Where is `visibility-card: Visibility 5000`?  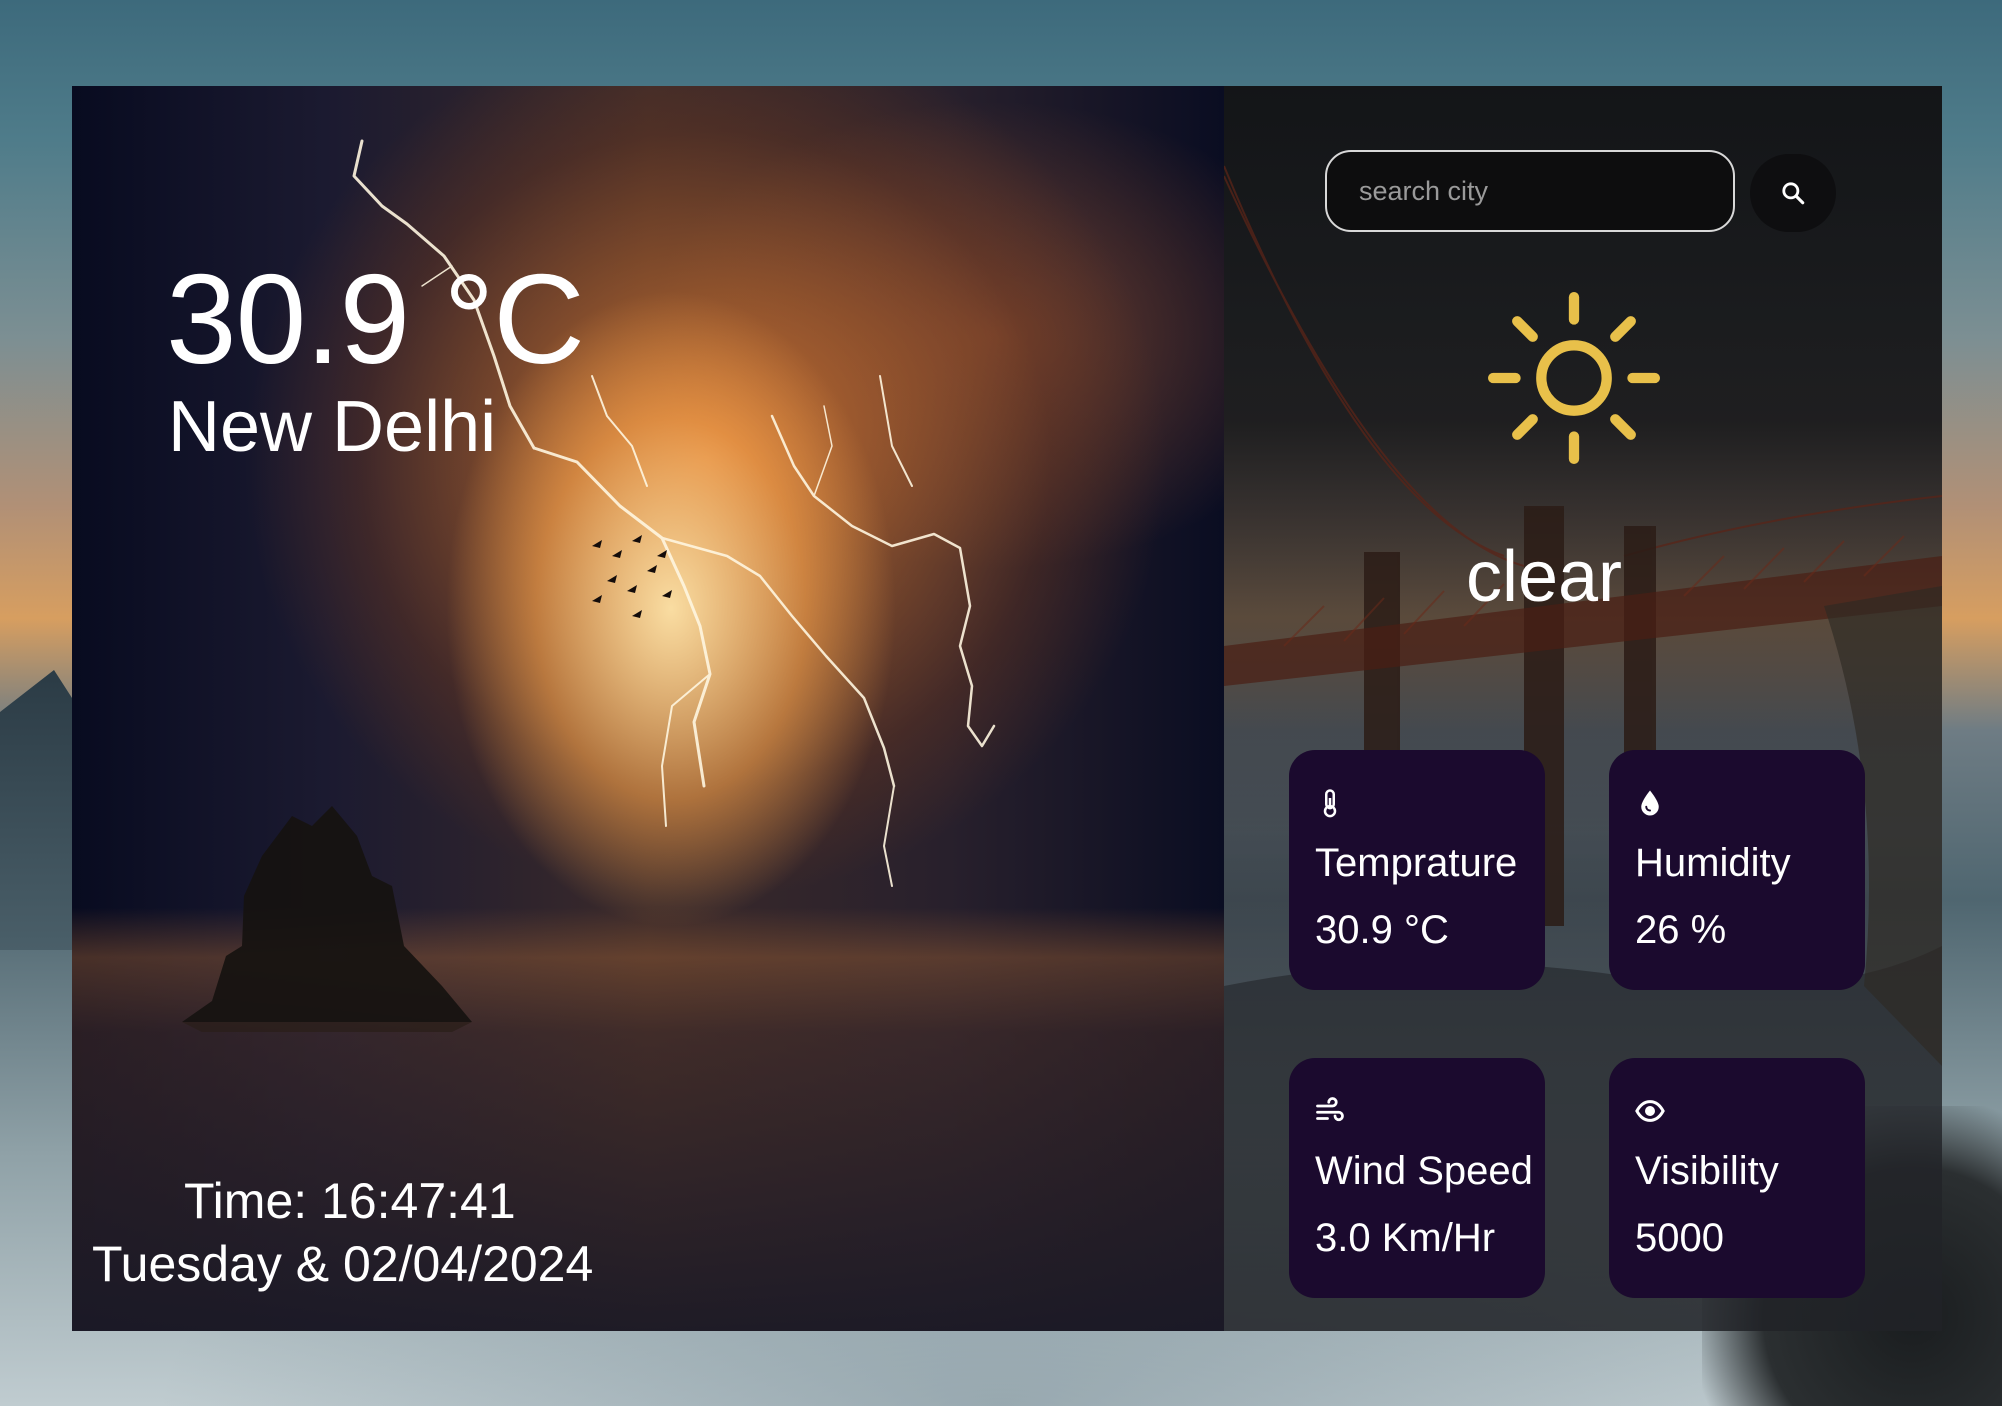
visibility-card: Visibility 5000 is located at coordinates (1737, 1178).